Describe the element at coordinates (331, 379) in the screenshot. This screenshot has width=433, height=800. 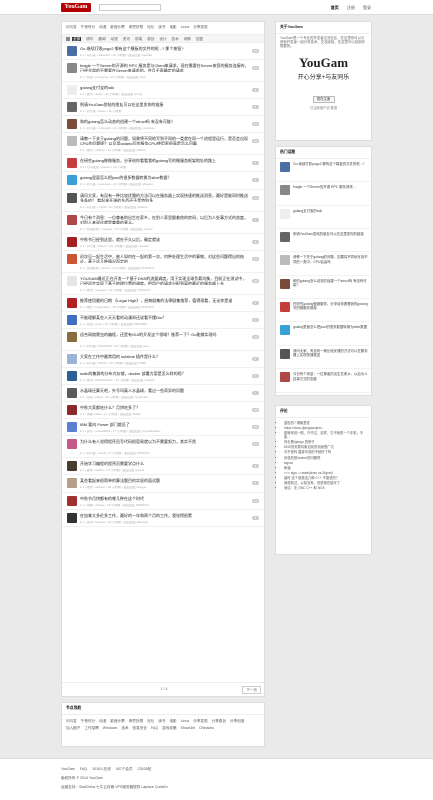
I see `hot-topic-title: 今日有个消息：一位尊者的出生在家乡，以后为人处事方式的态度` at that location.